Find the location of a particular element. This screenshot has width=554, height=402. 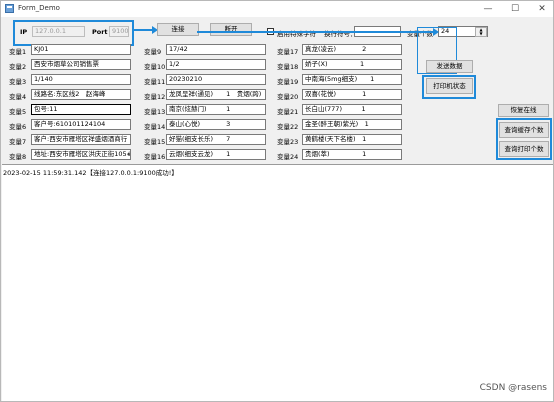

var-input: KJ01 is located at coordinates (81, 49).